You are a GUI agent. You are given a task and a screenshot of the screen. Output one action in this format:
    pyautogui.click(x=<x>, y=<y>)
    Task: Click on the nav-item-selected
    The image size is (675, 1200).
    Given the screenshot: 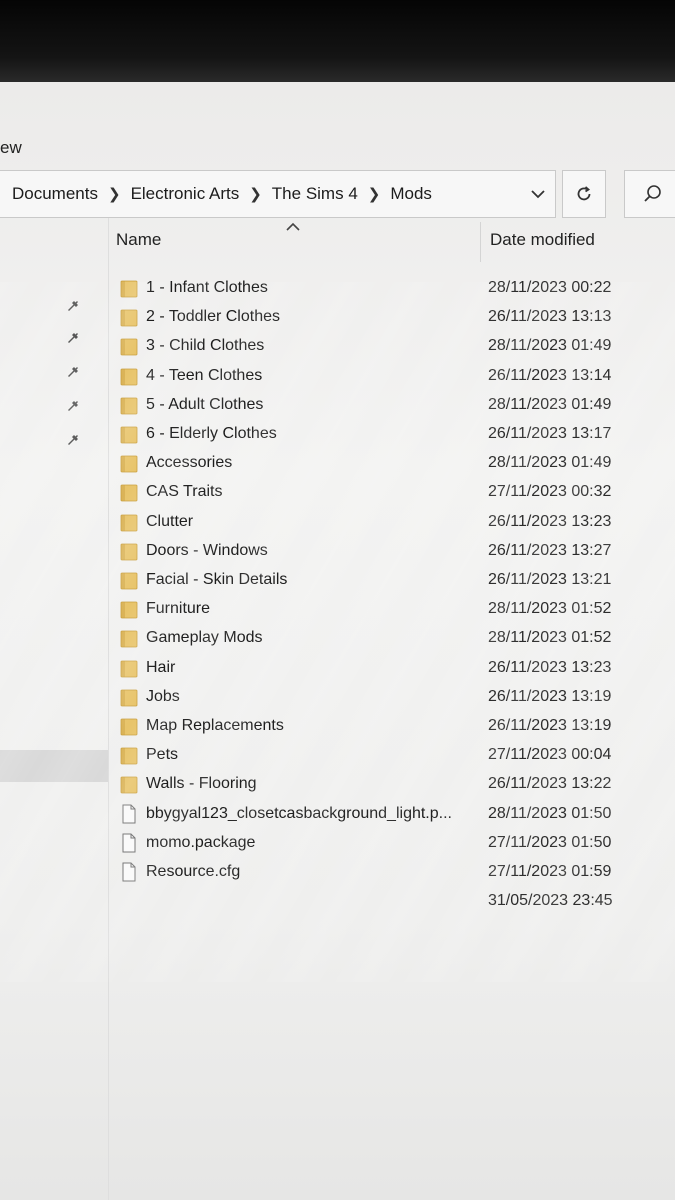 What is the action you would take?
    pyautogui.click(x=54, y=766)
    